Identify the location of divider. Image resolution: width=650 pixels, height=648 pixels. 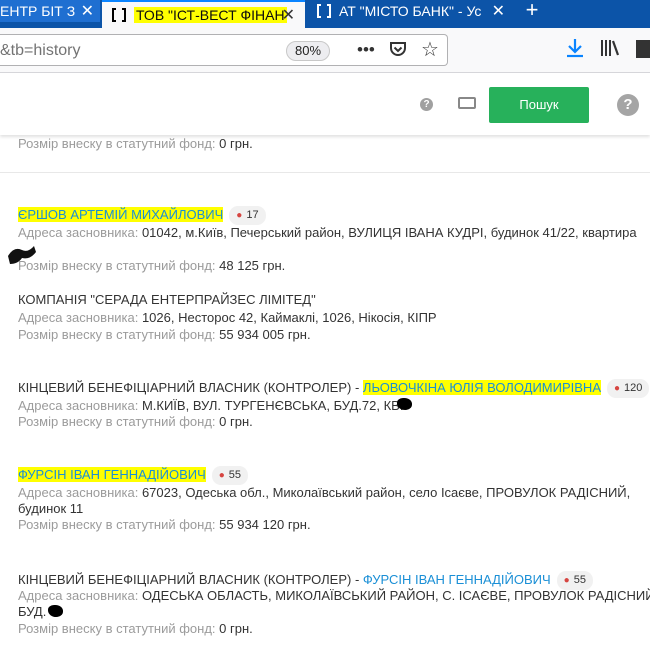
(325, 172).